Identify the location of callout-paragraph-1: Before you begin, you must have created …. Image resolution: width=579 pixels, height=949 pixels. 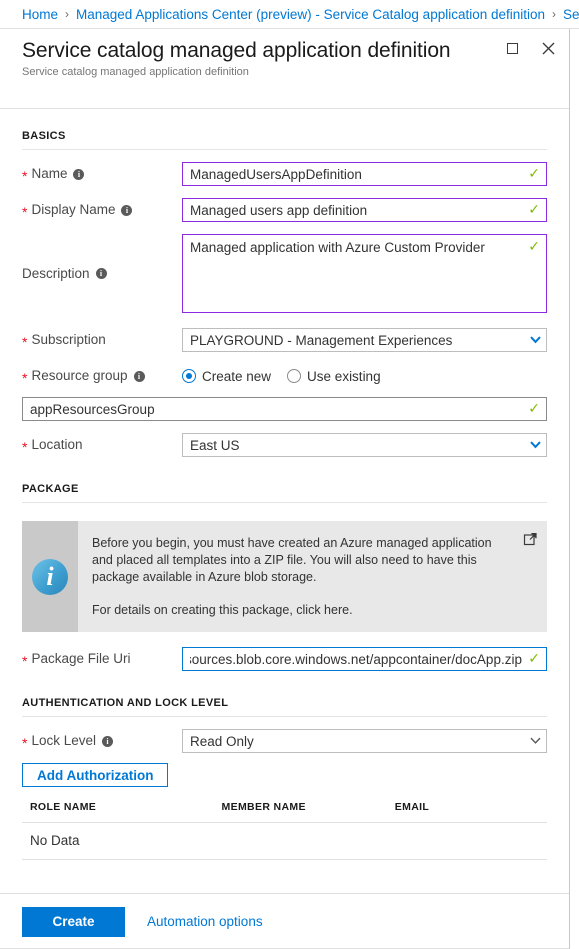
(292, 560).